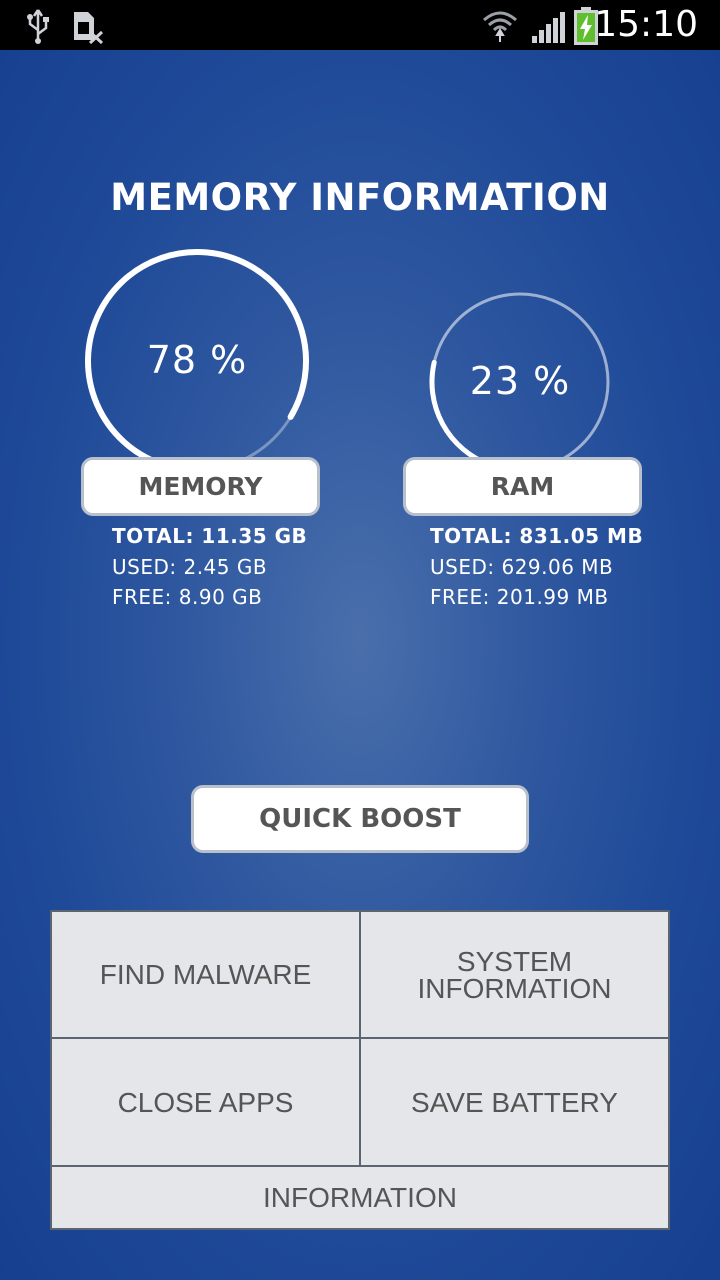 Image resolution: width=720 pixels, height=1280 pixels. I want to click on save-battery-button: SAVE BATTERY, so click(514, 1102).